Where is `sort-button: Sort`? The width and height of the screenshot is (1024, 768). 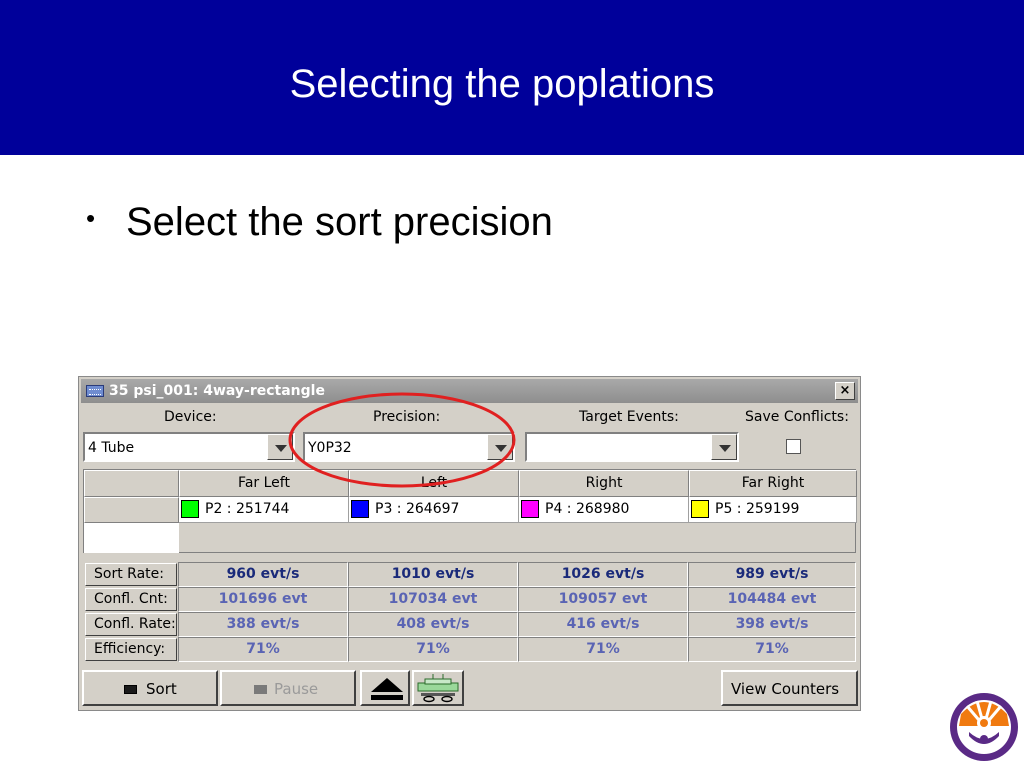
sort-button: Sort is located at coordinates (150, 688).